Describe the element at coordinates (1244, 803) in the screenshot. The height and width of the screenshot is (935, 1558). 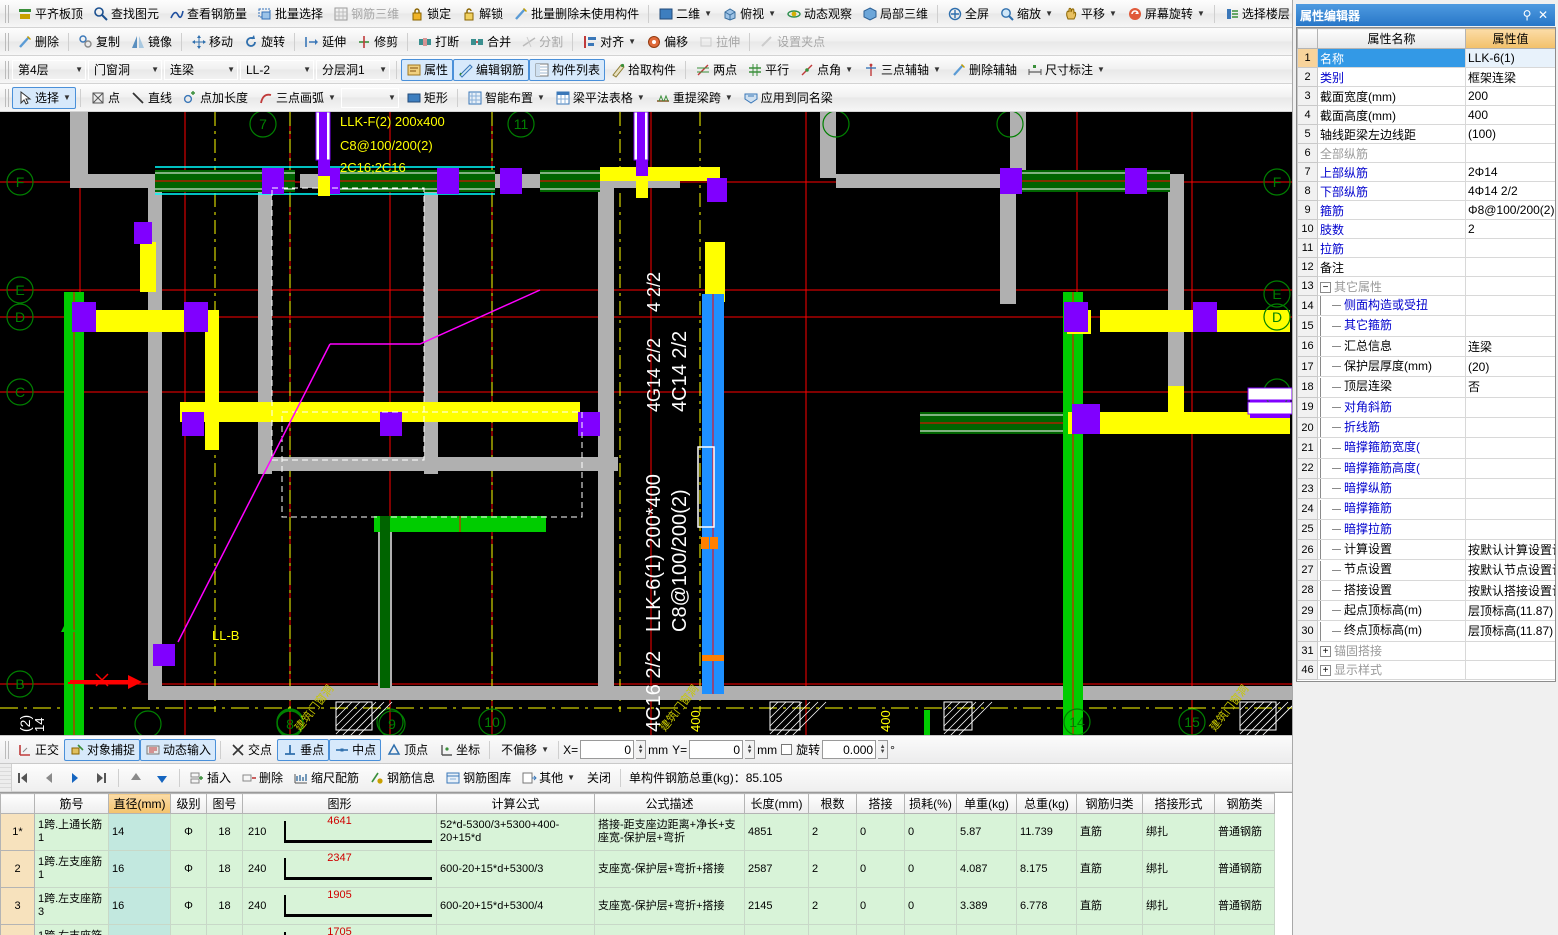
I see `column-header-rtype: 钢筋类` at that location.